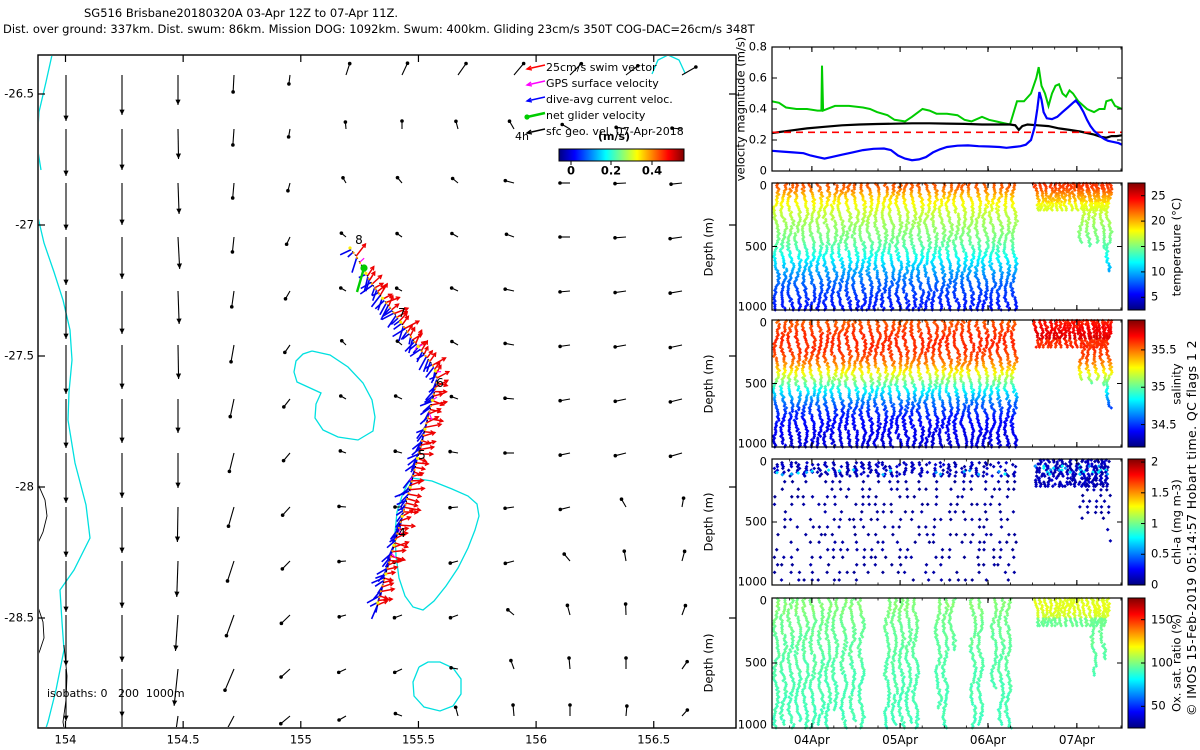 Image resolution: width=1200 pixels, height=750 pixels. What do you see at coordinates (43, 513) in the screenshot?
I see `isobath-contour-black` at bounding box center [43, 513].